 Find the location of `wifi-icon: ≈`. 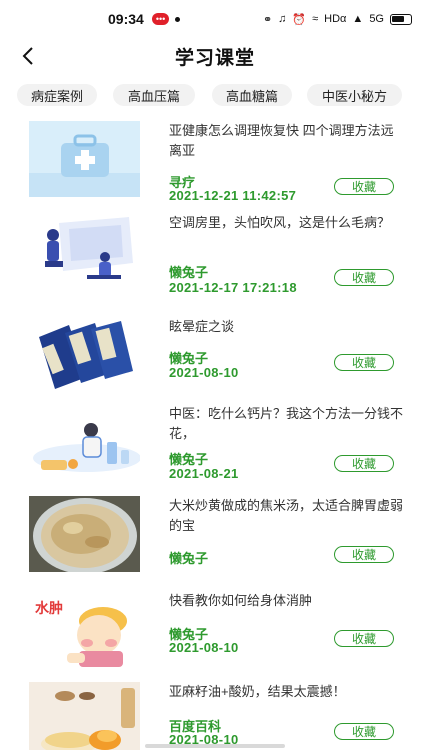

wifi-icon: ≈ is located at coordinates (315, 19).